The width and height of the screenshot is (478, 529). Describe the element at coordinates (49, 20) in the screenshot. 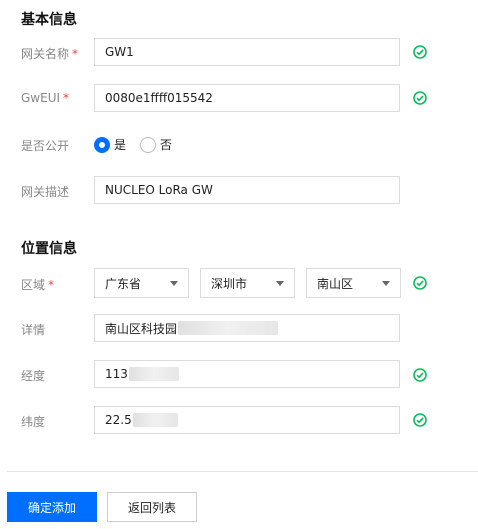

I see `section-title-basic: 基本信息` at that location.